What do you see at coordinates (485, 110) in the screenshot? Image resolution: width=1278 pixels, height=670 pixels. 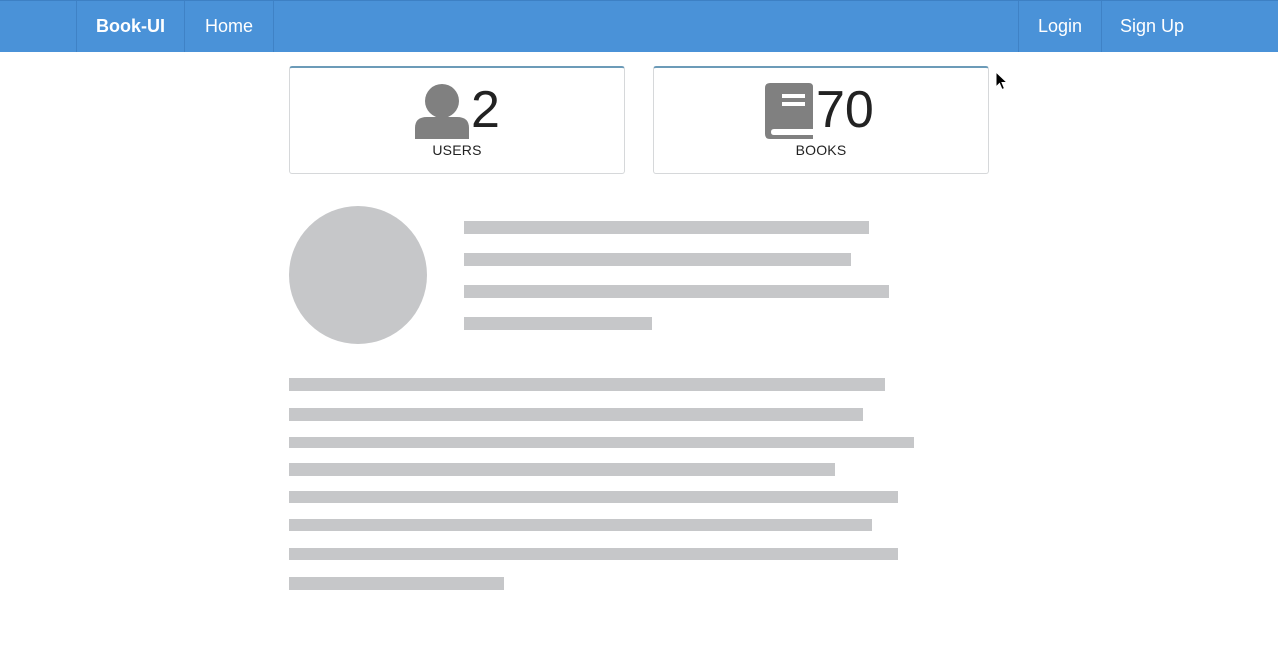 I see `users-count: 2` at bounding box center [485, 110].